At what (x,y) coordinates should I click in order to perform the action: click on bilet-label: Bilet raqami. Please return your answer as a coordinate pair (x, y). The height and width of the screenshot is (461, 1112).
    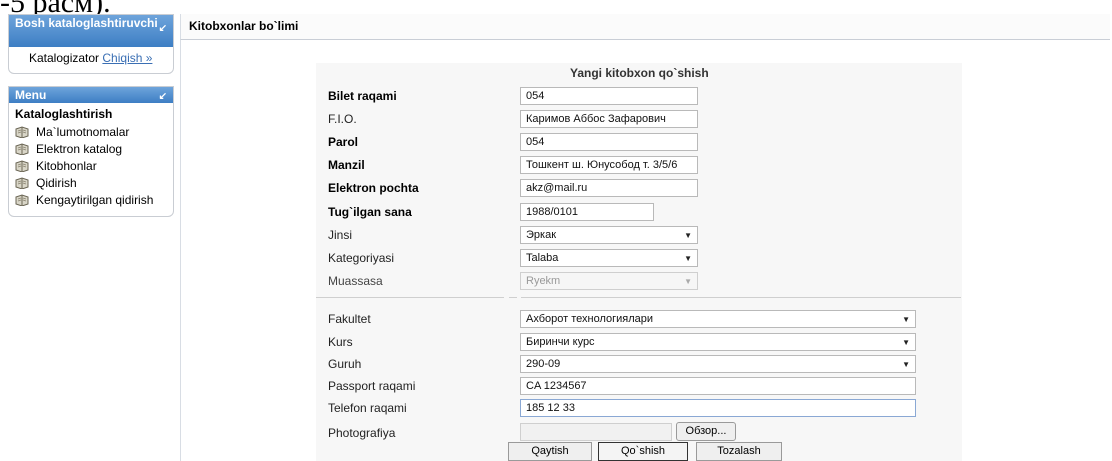
    Looking at the image, I should click on (362, 96).